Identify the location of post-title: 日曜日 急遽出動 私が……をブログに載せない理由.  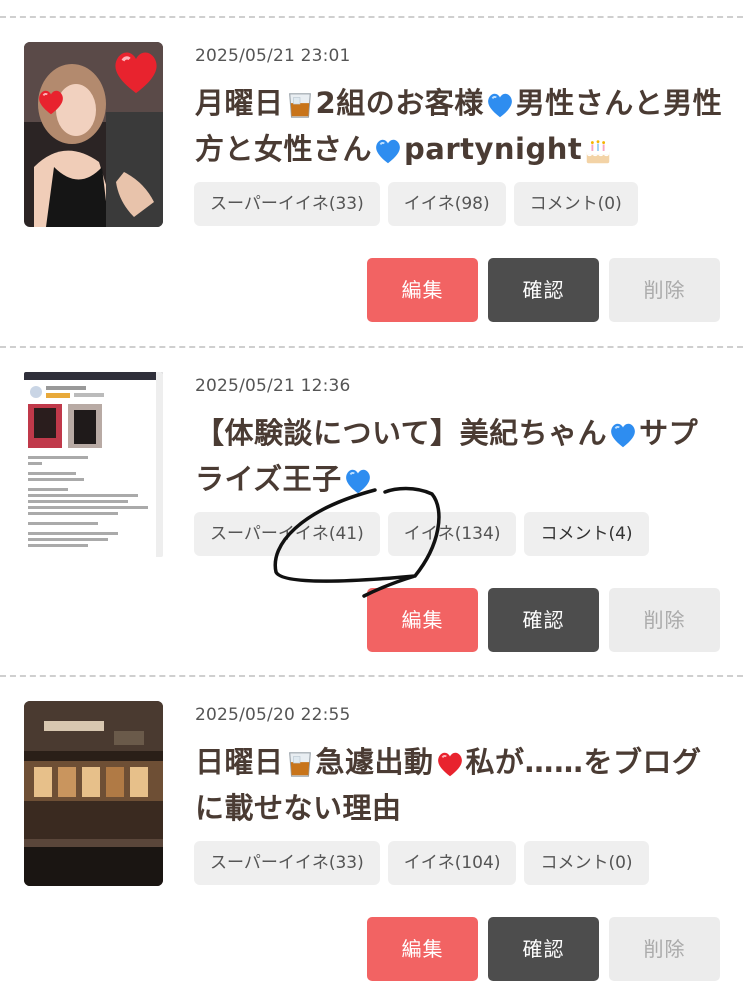
(460, 785).